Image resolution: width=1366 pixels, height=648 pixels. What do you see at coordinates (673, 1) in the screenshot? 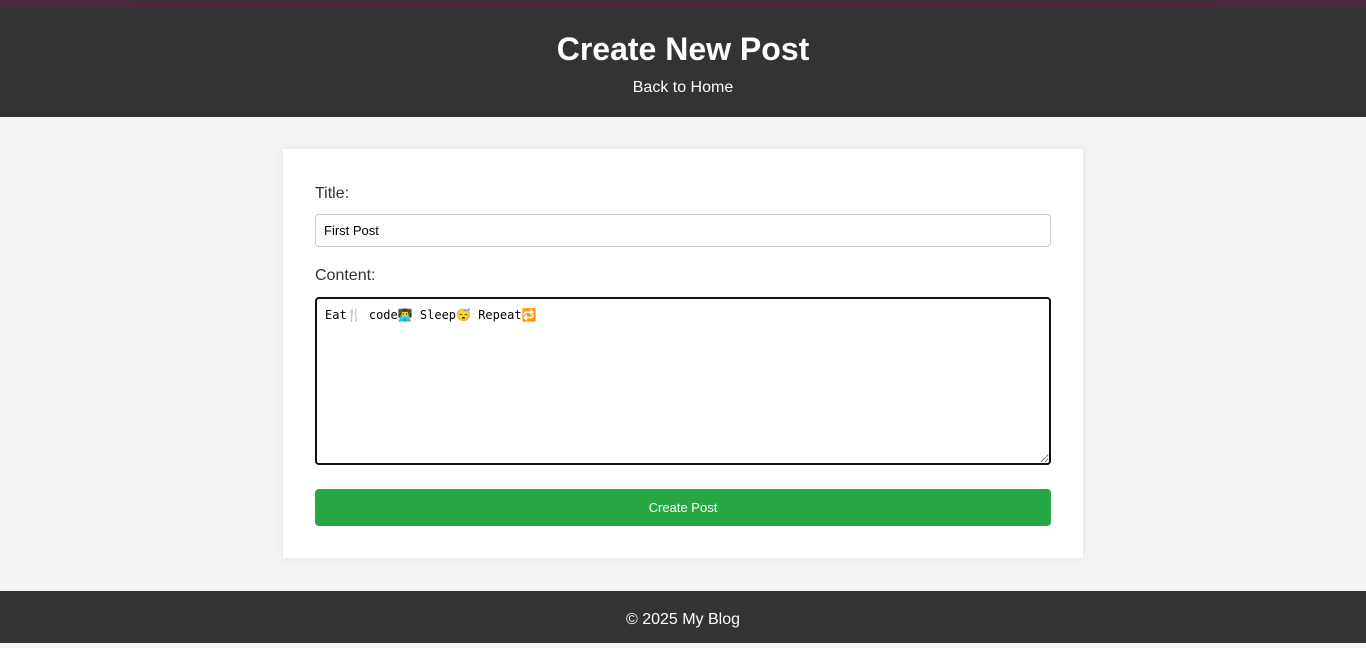
I see `browser-top-strip-inner` at bounding box center [673, 1].